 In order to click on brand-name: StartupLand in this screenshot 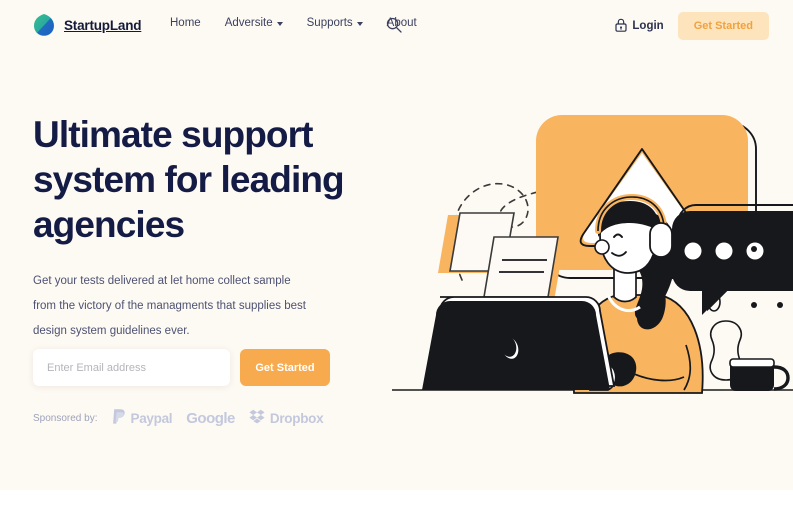, I will do `click(103, 25)`.